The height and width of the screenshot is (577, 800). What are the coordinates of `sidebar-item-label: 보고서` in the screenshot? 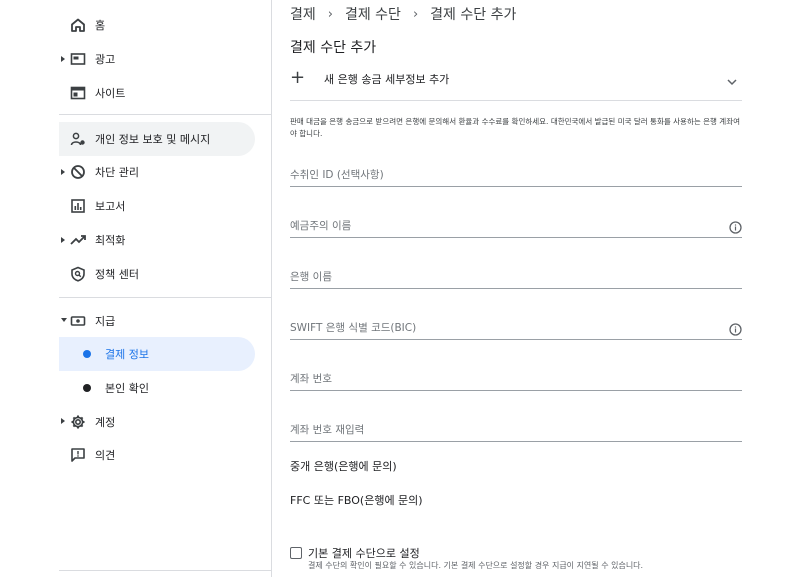 It's located at (110, 206).